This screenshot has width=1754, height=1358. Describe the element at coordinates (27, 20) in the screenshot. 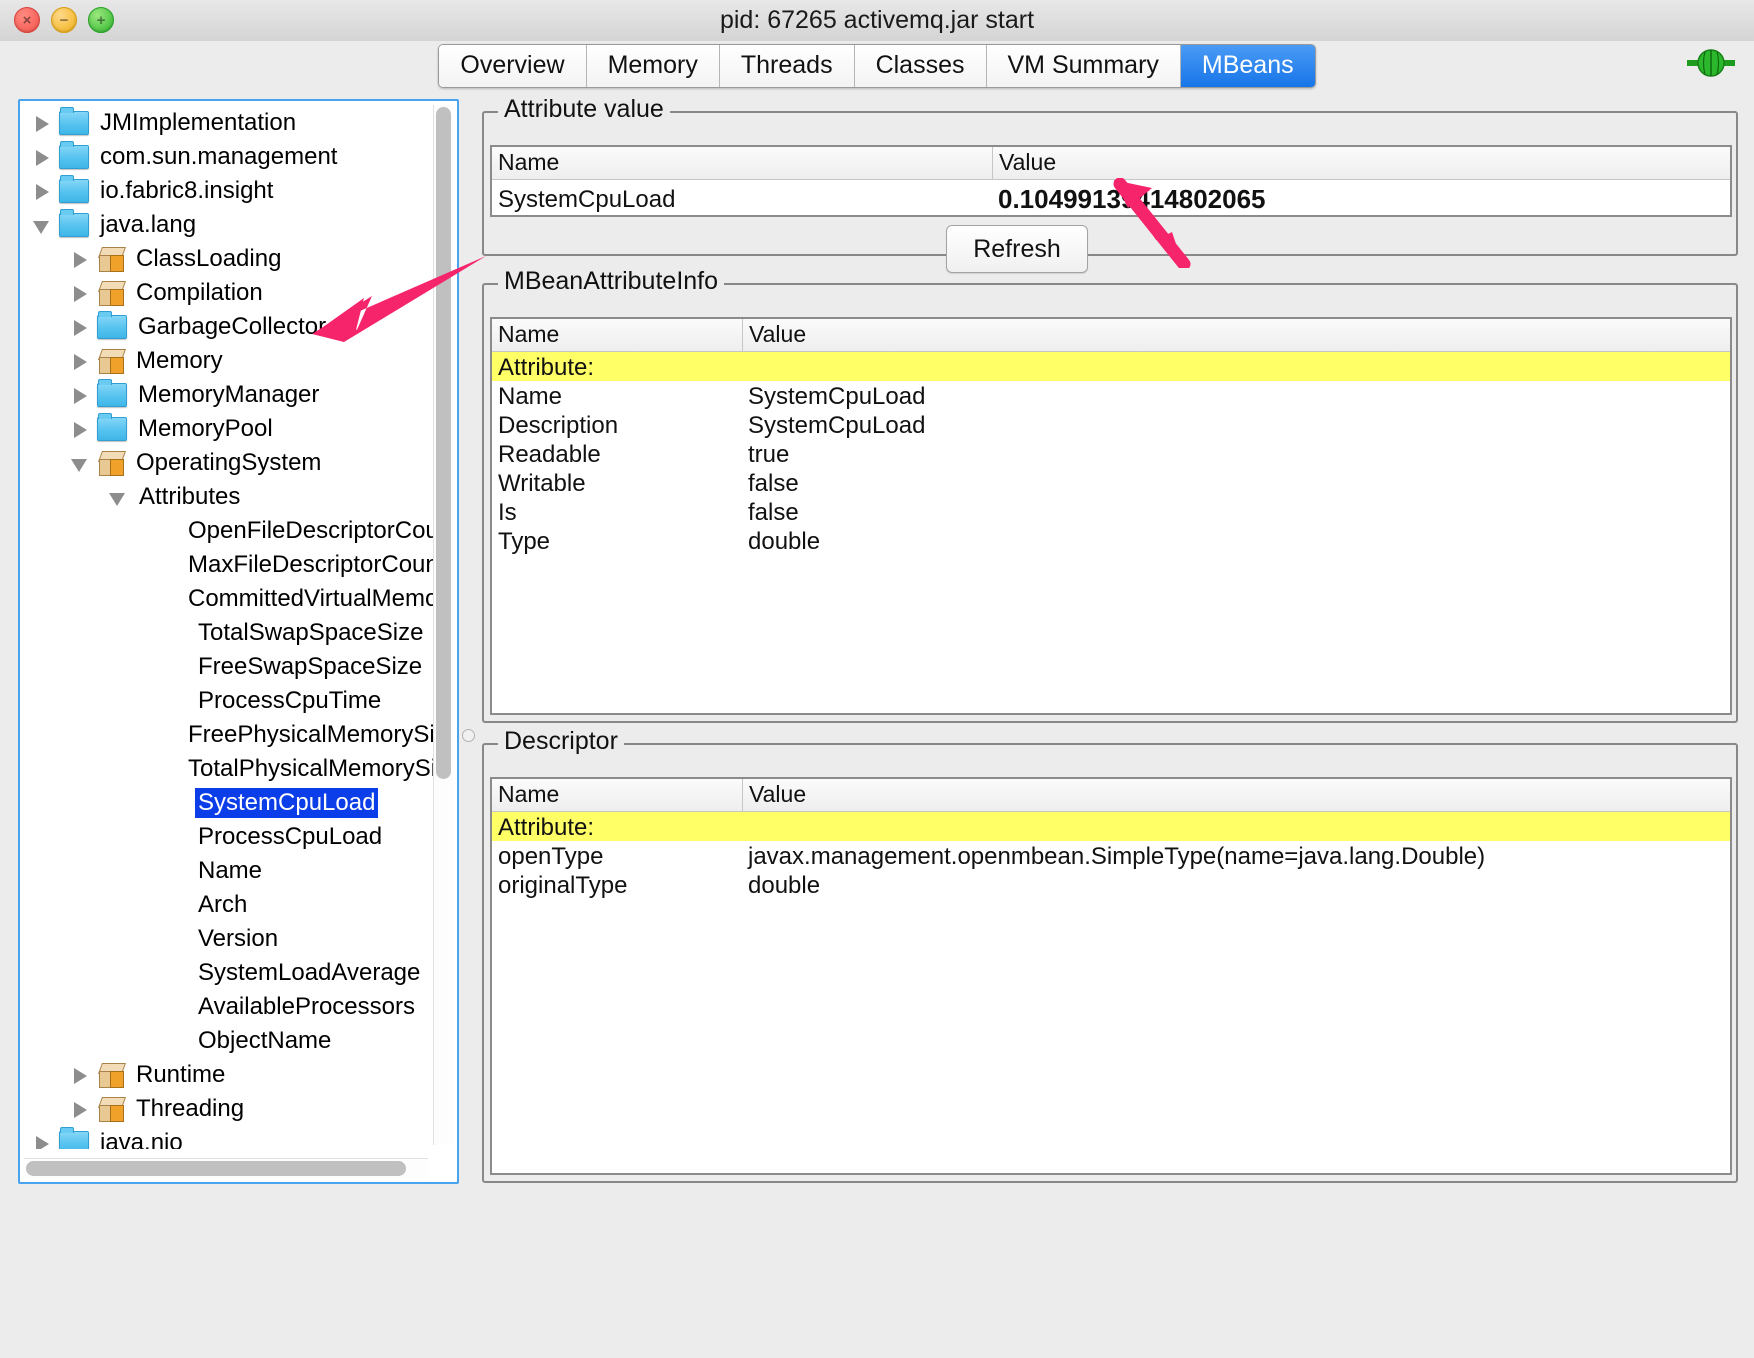

I see `close-button: ×` at that location.